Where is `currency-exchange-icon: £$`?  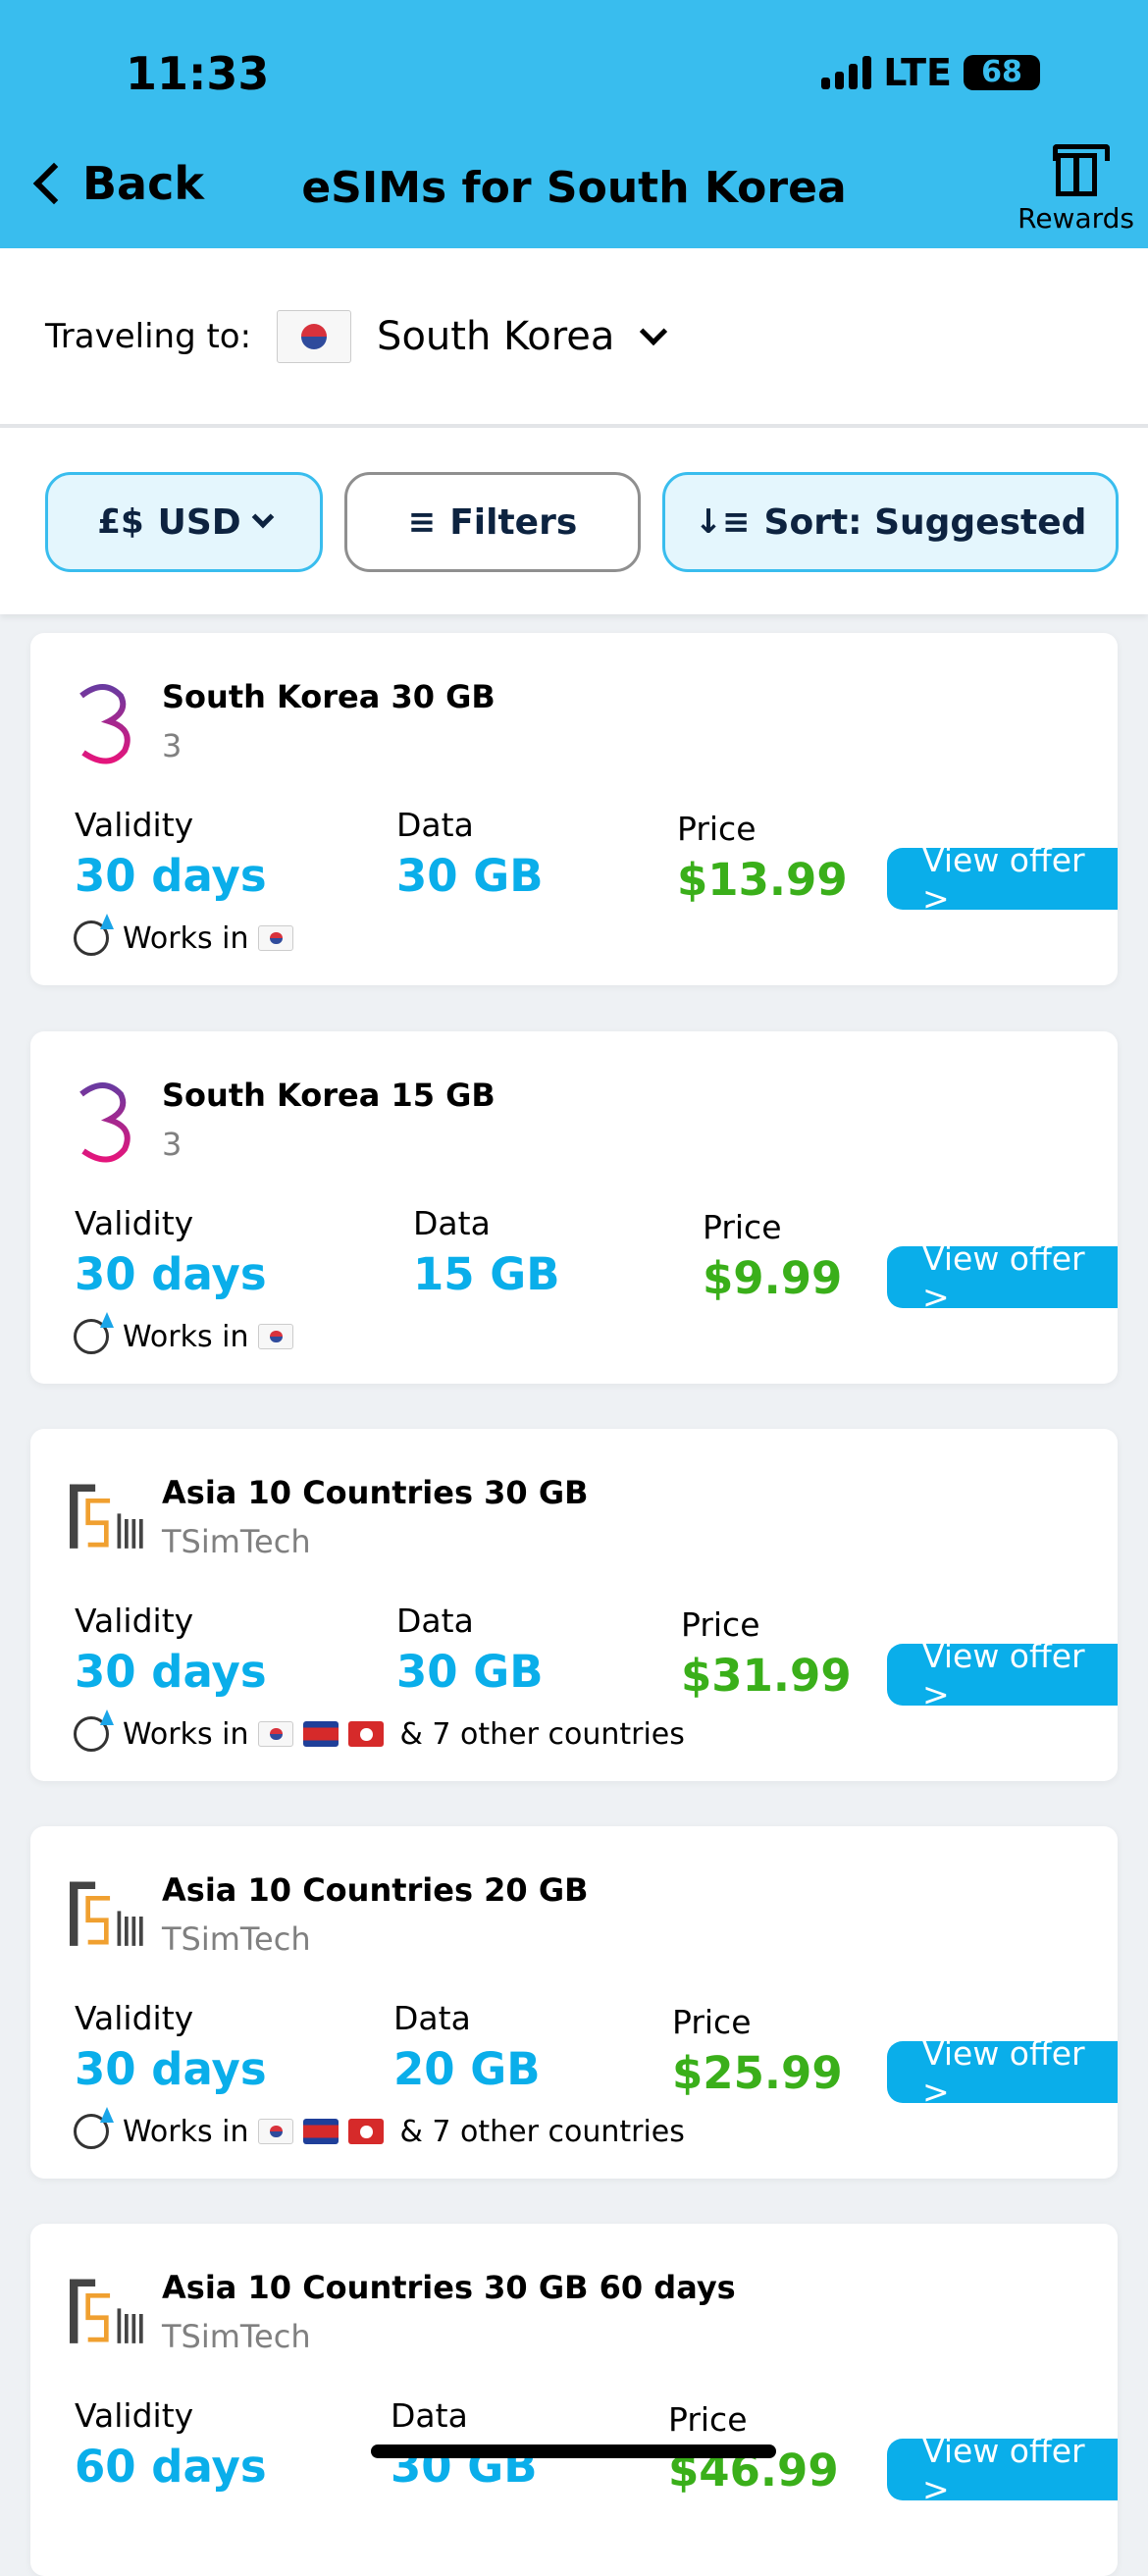 currency-exchange-icon: £$ is located at coordinates (120, 522).